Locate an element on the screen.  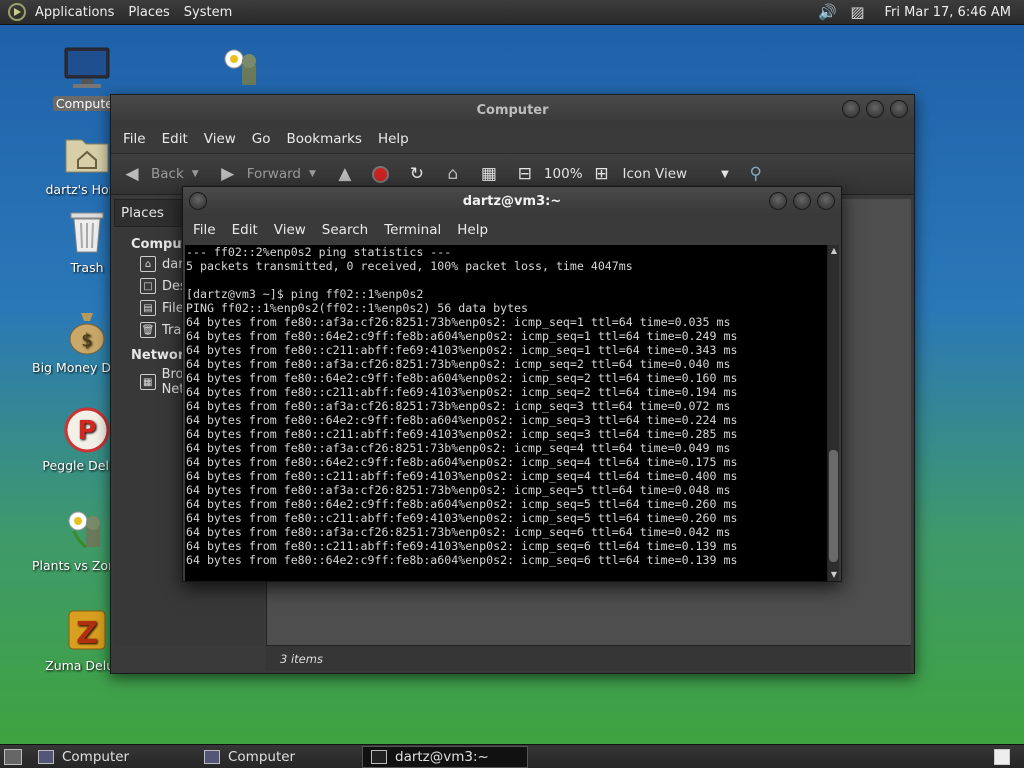
view-mode-select: Icon View ▼ is located at coordinates (676, 174).